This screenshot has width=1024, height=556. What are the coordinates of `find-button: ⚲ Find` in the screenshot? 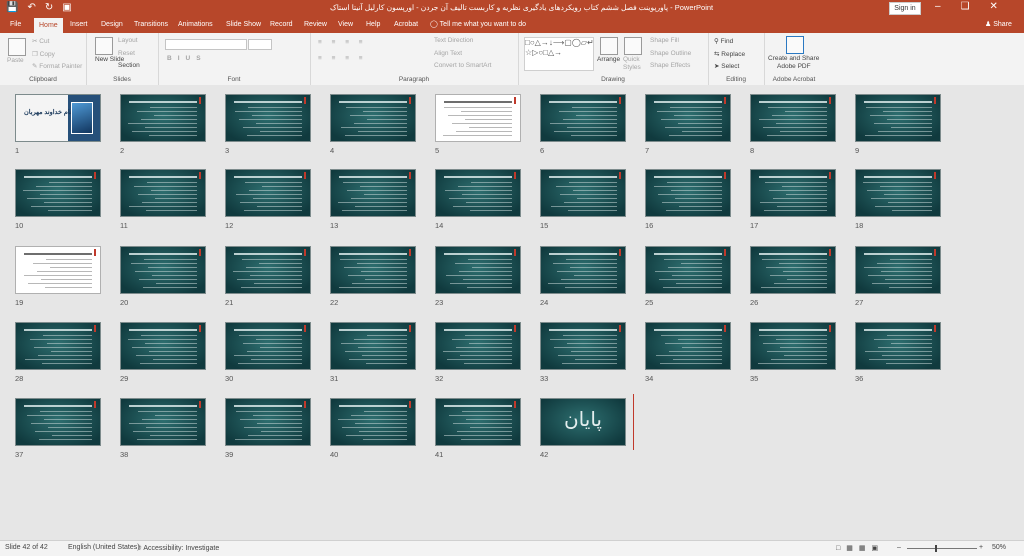 It's located at (723, 41).